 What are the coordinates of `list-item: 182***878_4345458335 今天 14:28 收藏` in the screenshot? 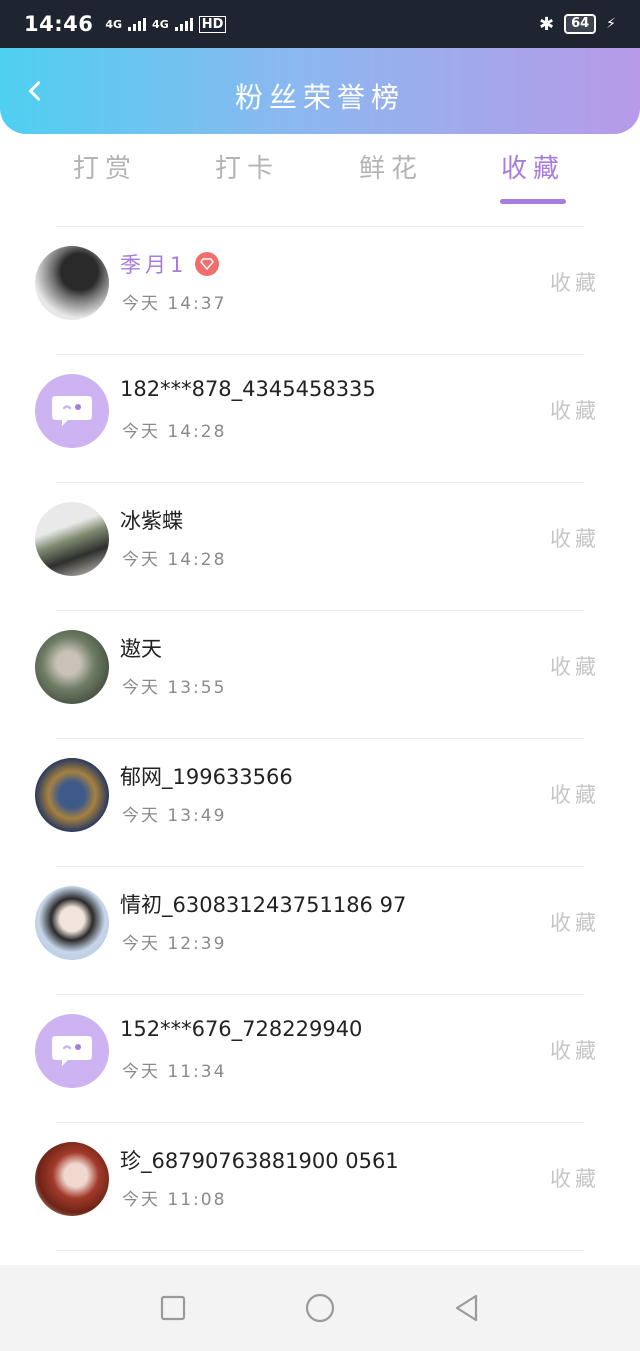 It's located at (320, 418).